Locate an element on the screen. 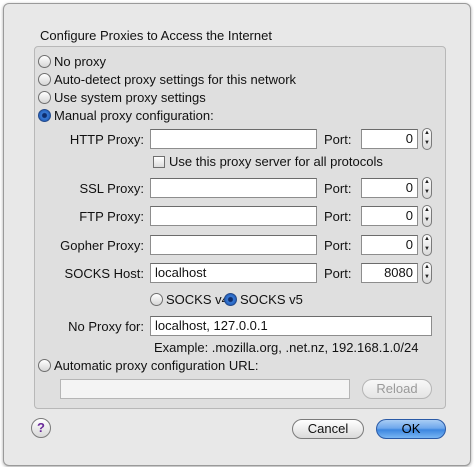  manual-option: Manual proxy configuration: is located at coordinates (126, 115).